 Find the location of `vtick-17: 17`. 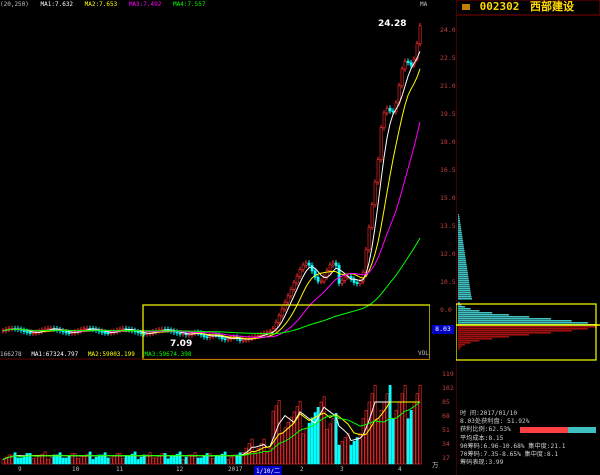

vtick-17: 17 is located at coordinates (446, 458).